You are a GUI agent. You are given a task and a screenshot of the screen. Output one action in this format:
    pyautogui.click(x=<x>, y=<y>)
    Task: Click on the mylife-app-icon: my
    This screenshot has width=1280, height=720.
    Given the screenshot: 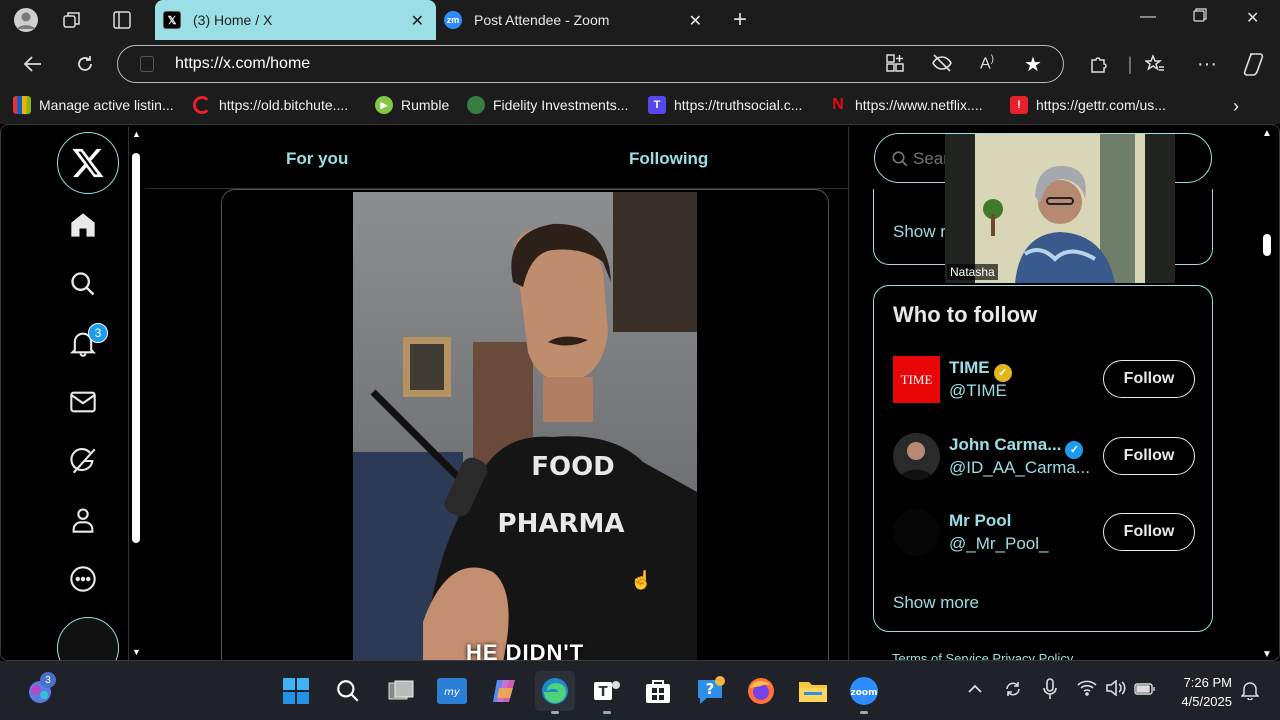 What is the action you would take?
    pyautogui.click(x=452, y=691)
    